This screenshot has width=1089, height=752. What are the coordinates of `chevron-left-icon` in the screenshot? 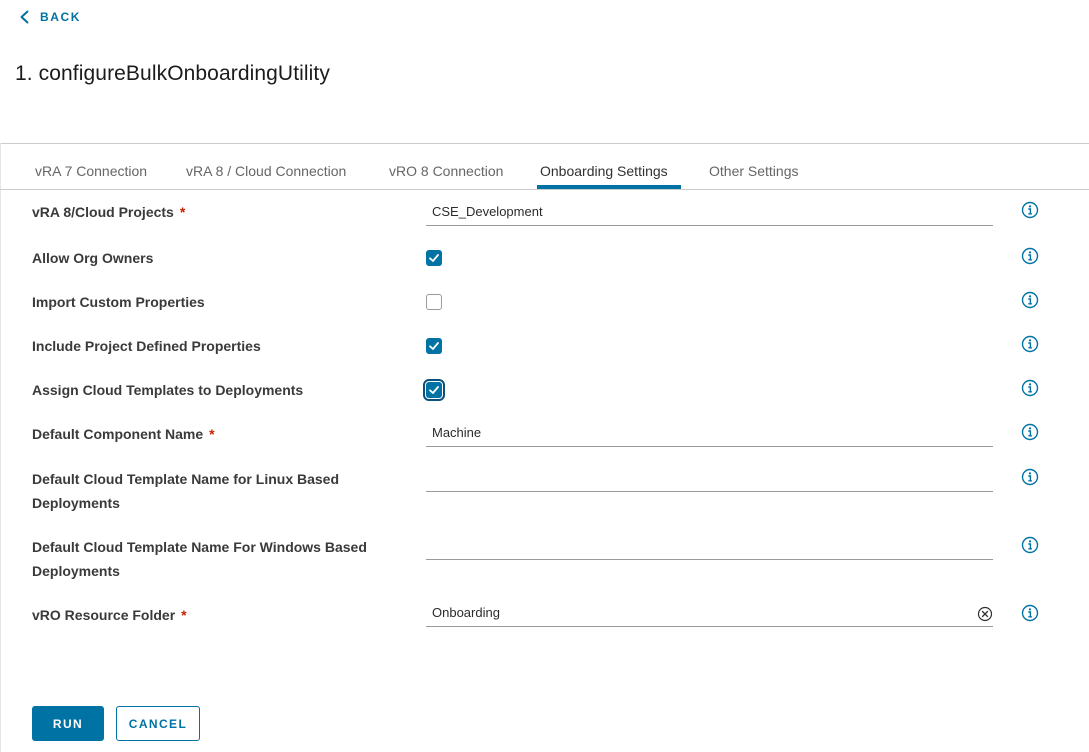 It's located at (24, 17).